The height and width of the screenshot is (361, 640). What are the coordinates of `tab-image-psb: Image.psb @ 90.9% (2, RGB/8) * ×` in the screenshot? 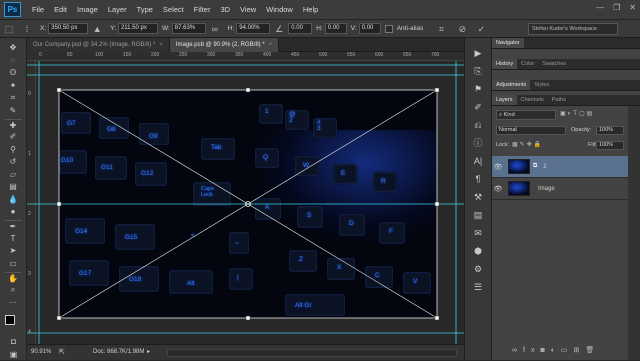 It's located at (224, 45).